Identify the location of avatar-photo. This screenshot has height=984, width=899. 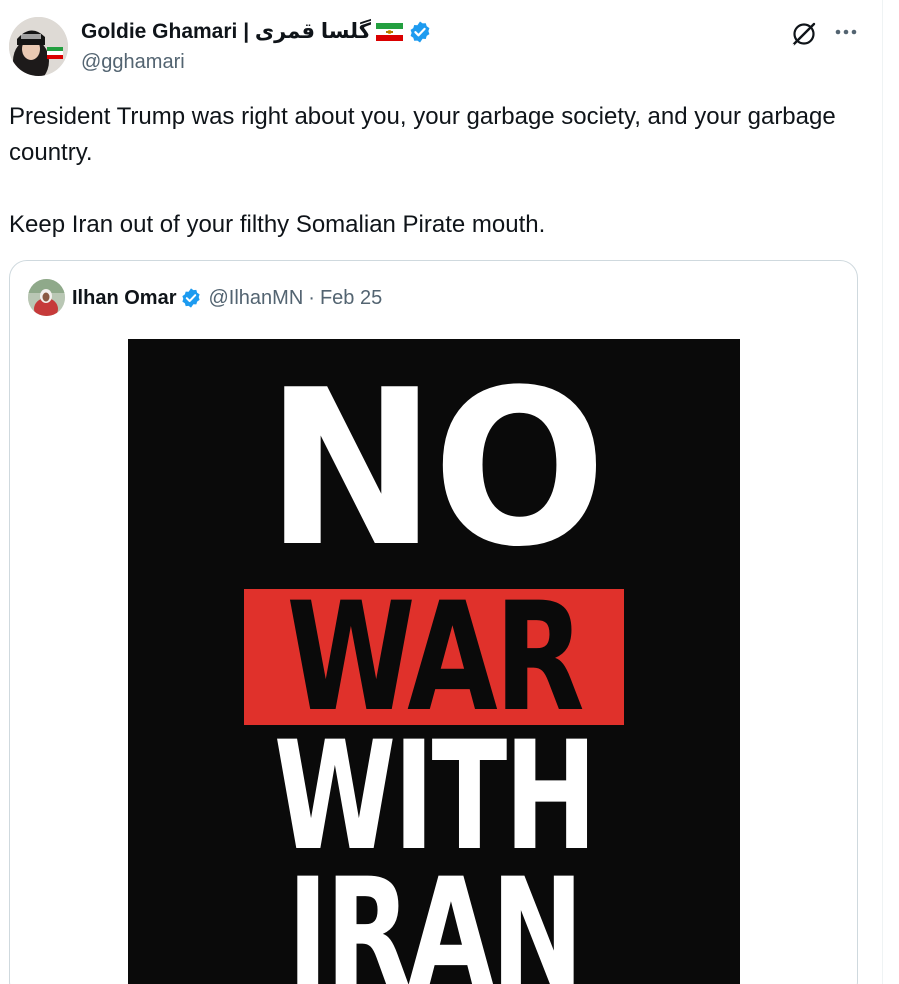
(38, 46).